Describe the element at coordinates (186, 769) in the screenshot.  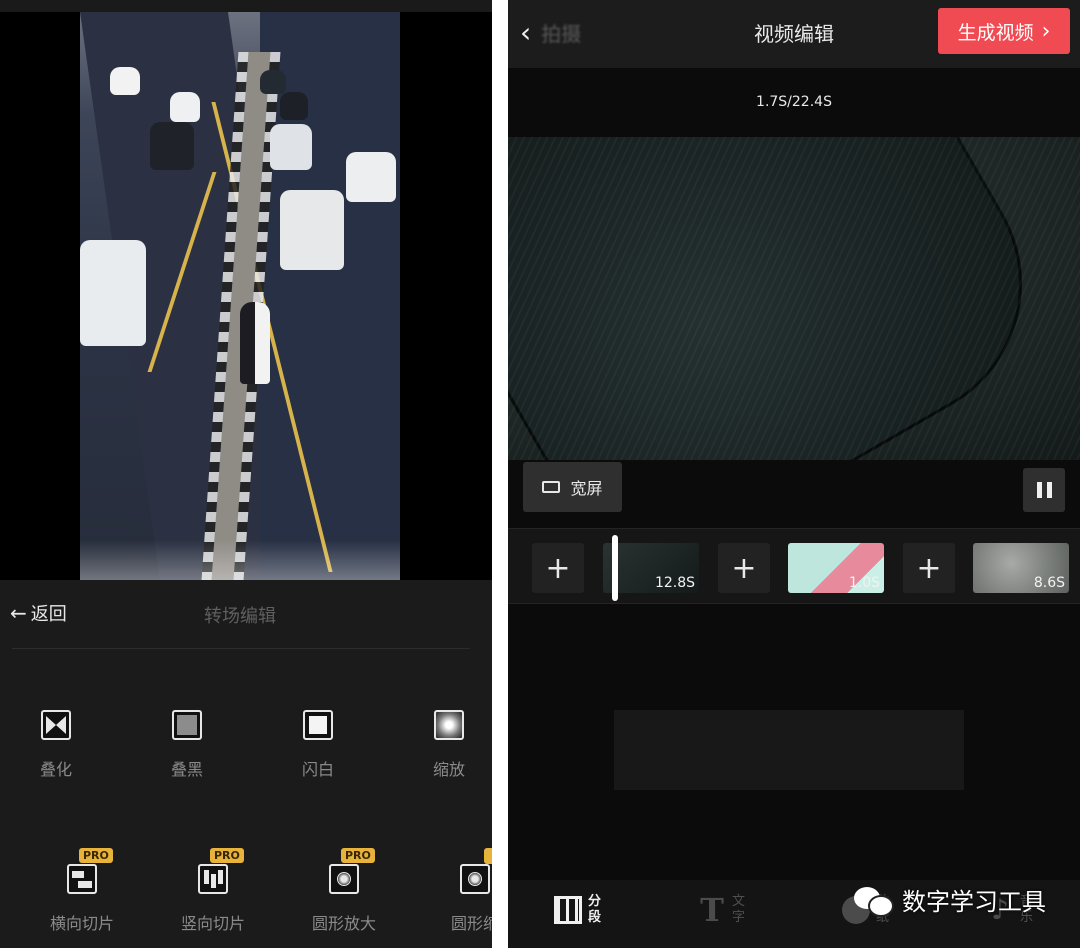
I see `transition-label: 叠黑` at that location.